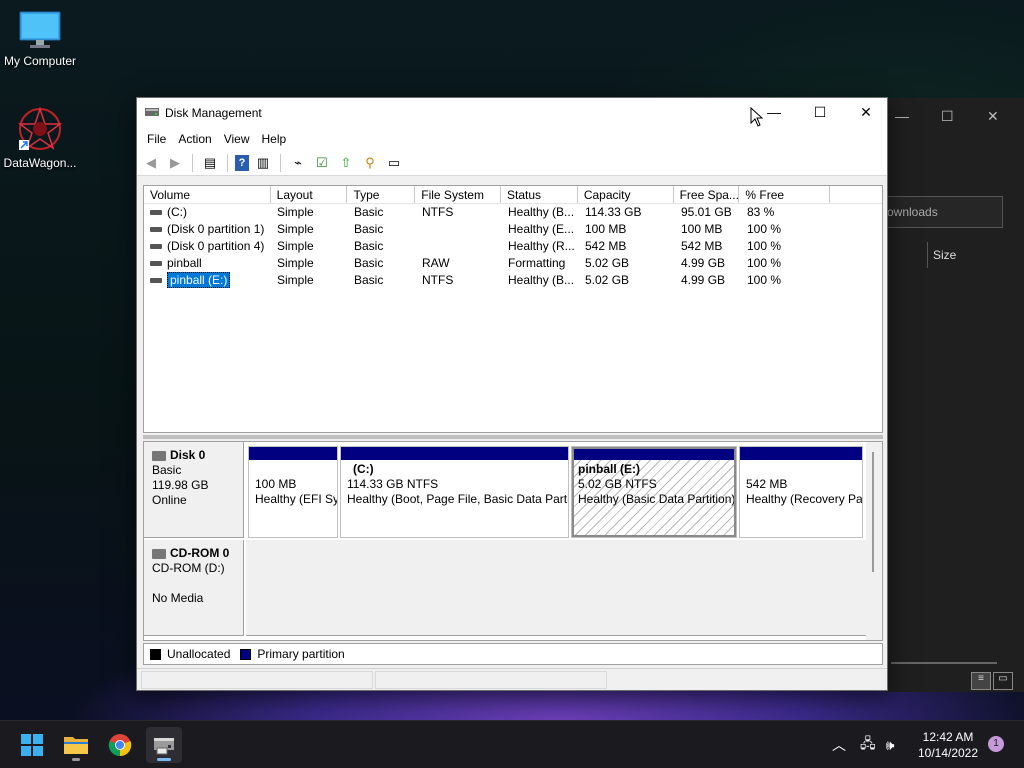 The image size is (1024, 768). I want to click on toolbar-separator, so click(192, 162).